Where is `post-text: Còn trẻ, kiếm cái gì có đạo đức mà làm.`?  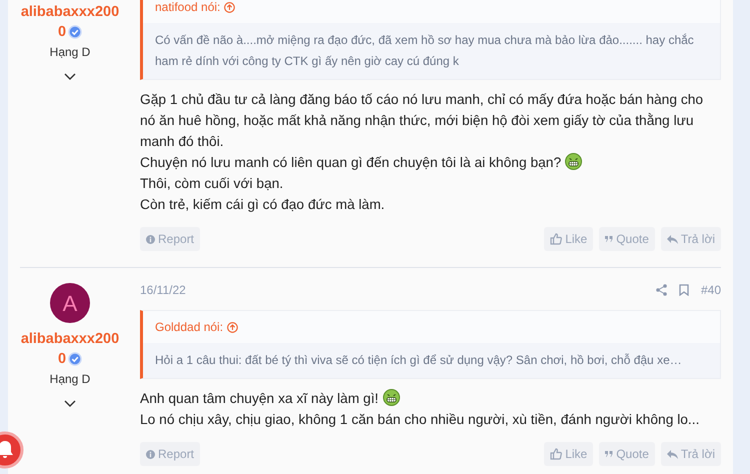
post-text: Còn trẻ, kiếm cái gì có đạo đức mà làm. is located at coordinates (263, 205).